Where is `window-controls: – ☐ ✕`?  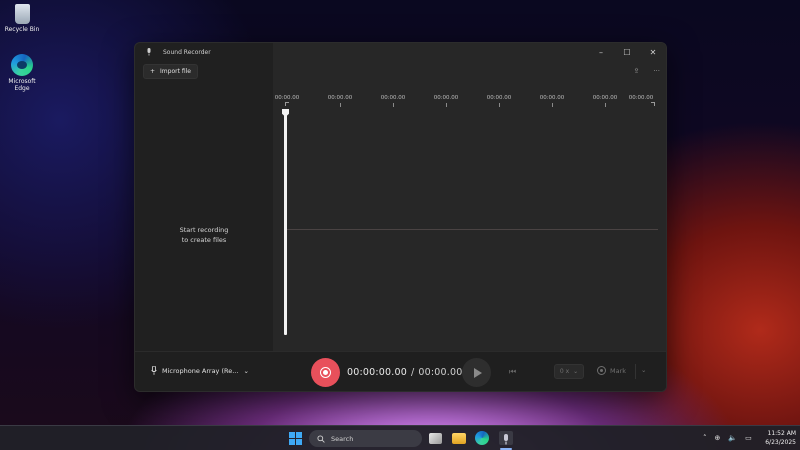 window-controls: – ☐ ✕ is located at coordinates (627, 52).